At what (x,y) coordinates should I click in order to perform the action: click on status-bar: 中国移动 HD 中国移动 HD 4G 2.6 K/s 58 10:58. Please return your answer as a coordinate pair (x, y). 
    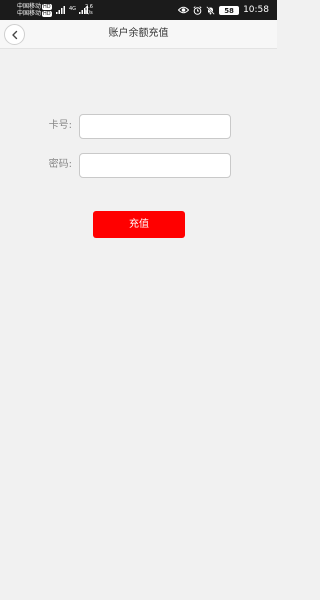
    Looking at the image, I should click on (138, 10).